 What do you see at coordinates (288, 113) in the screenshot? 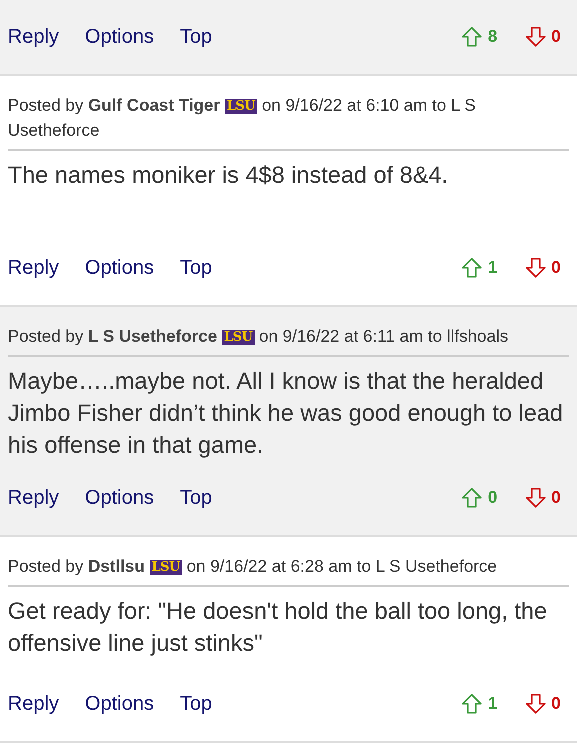
I see `post-meta: Posted by Gulf Coast Tiger LSU on 9/16/22 at 6:10 am to L S Usetheforce` at bounding box center [288, 113].